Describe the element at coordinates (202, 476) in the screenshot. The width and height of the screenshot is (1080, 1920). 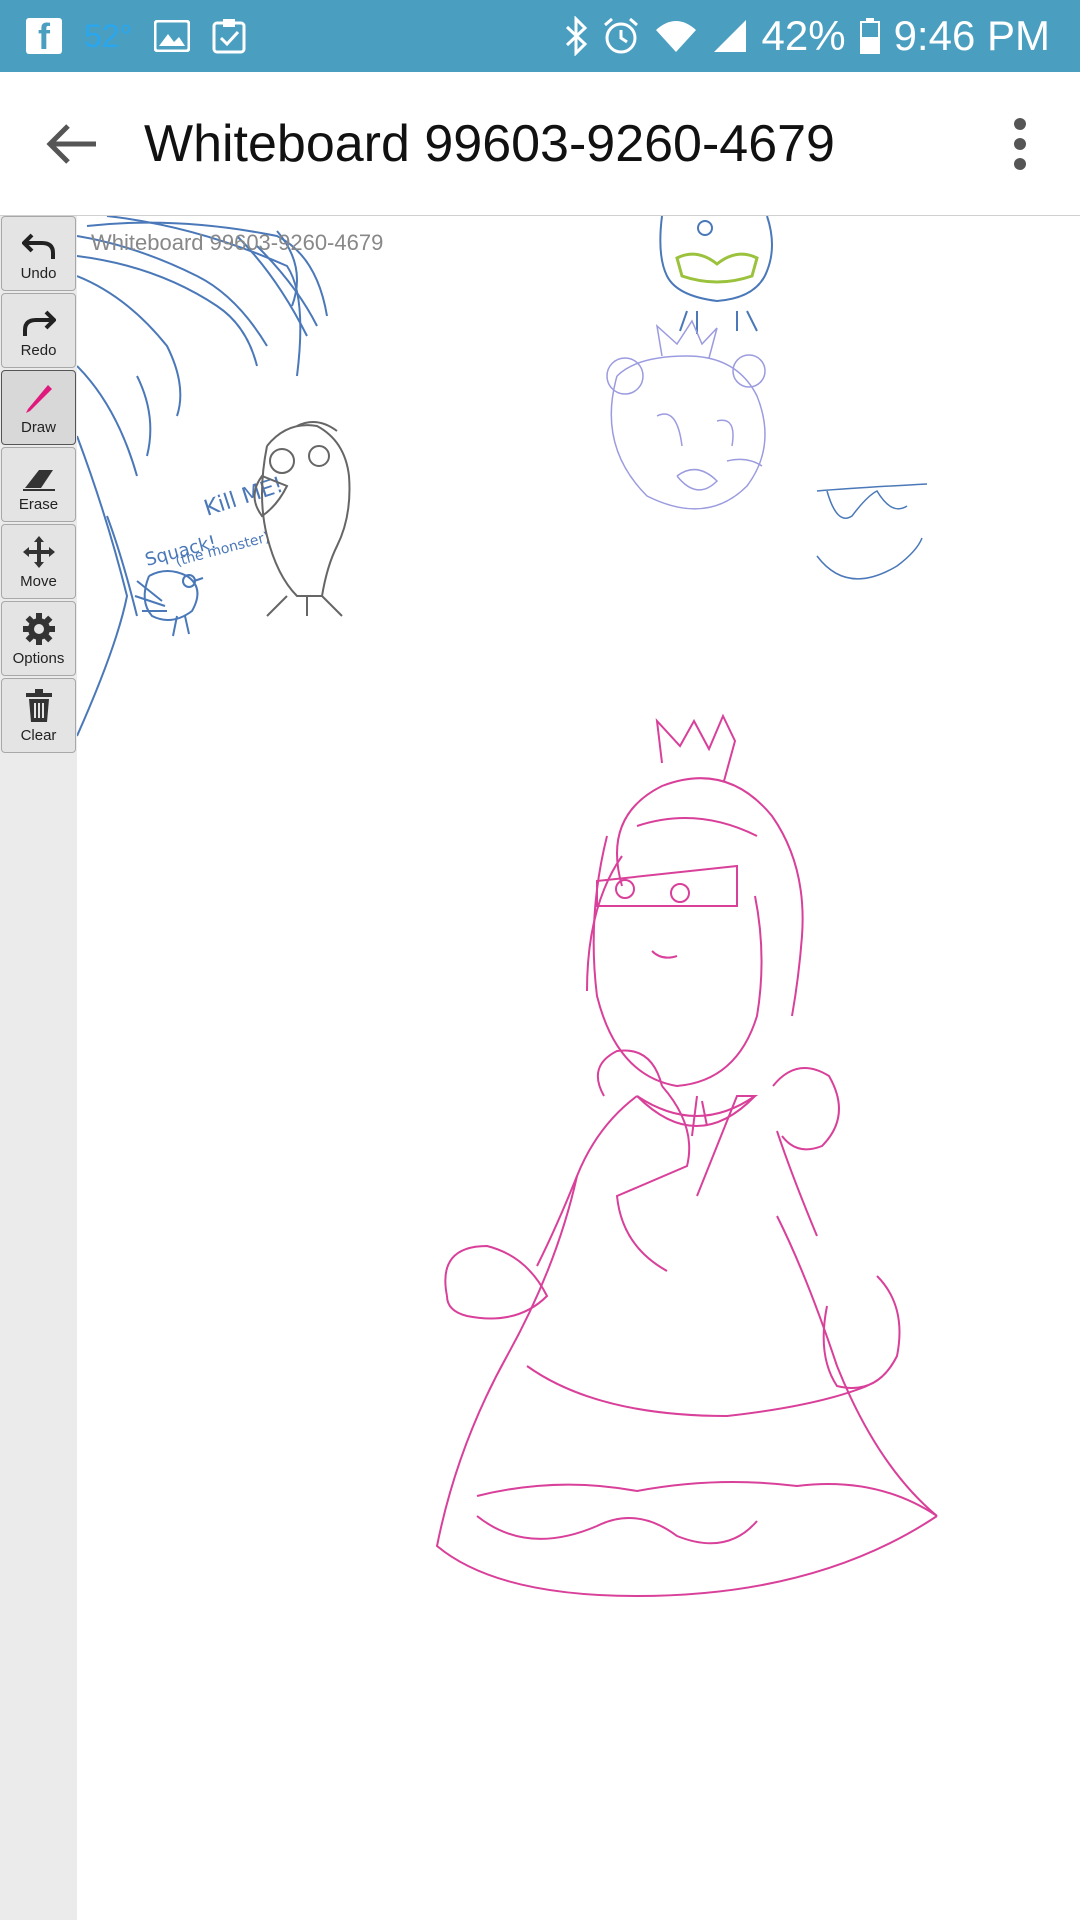
I see `blue-scribble-sketch` at that location.